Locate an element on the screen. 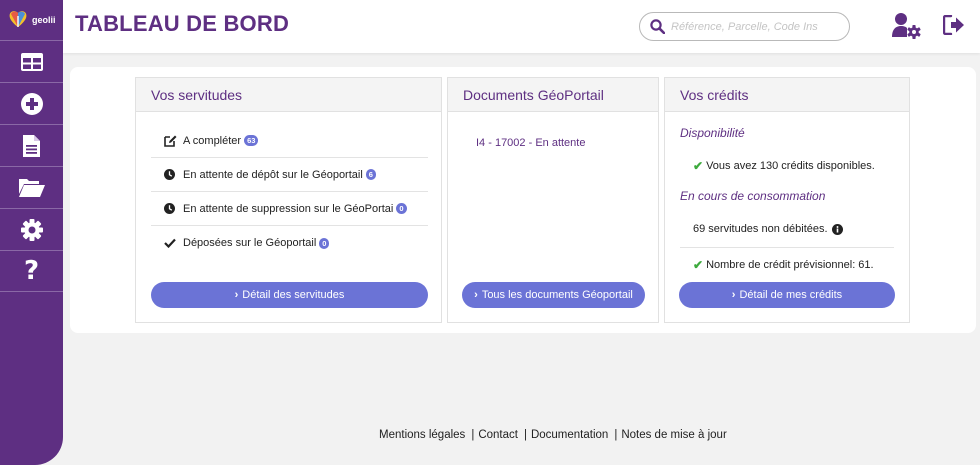  brand-logo: geolii is located at coordinates (31, 20).